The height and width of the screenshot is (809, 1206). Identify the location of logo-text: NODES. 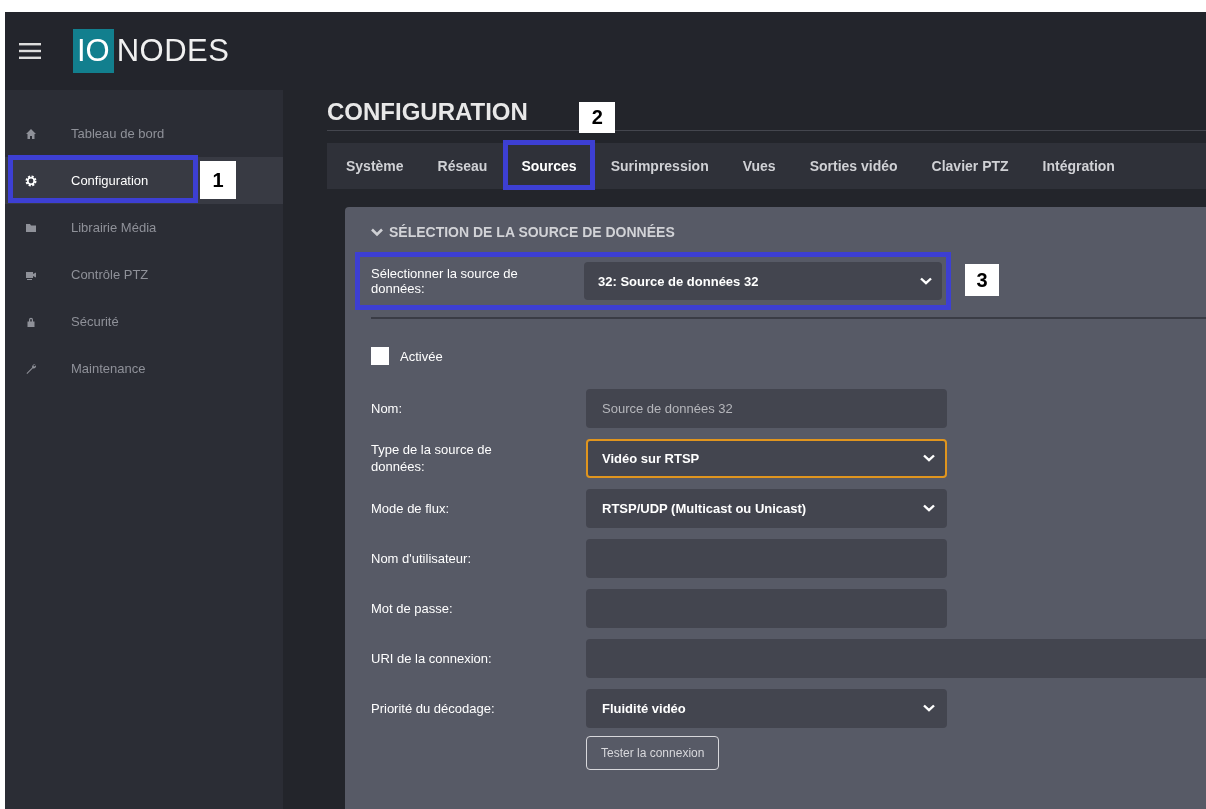
(173, 51).